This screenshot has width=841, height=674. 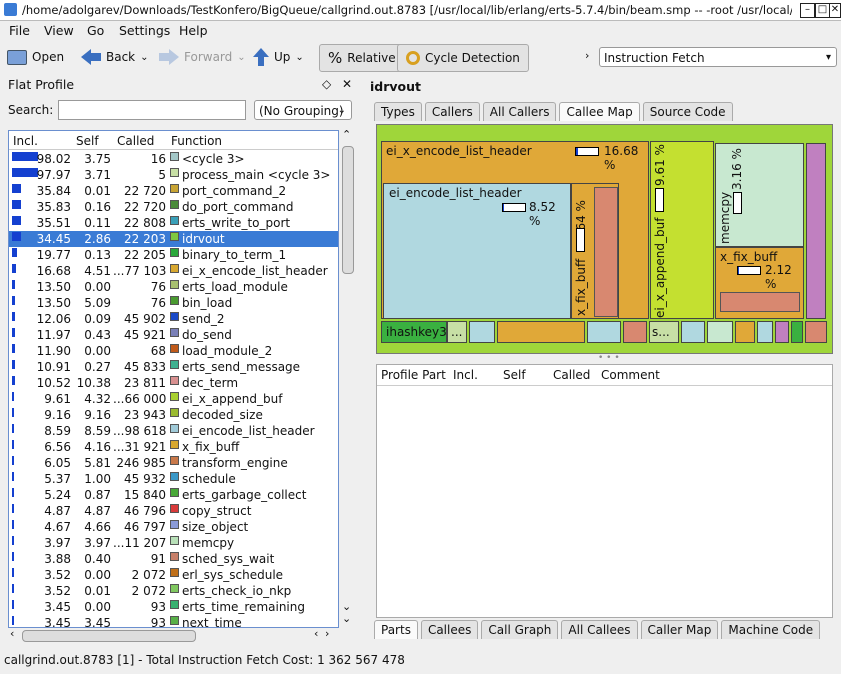 What do you see at coordinates (173, 303) in the screenshot?
I see `table-row: 13.50 5.09 76 bin_load` at bounding box center [173, 303].